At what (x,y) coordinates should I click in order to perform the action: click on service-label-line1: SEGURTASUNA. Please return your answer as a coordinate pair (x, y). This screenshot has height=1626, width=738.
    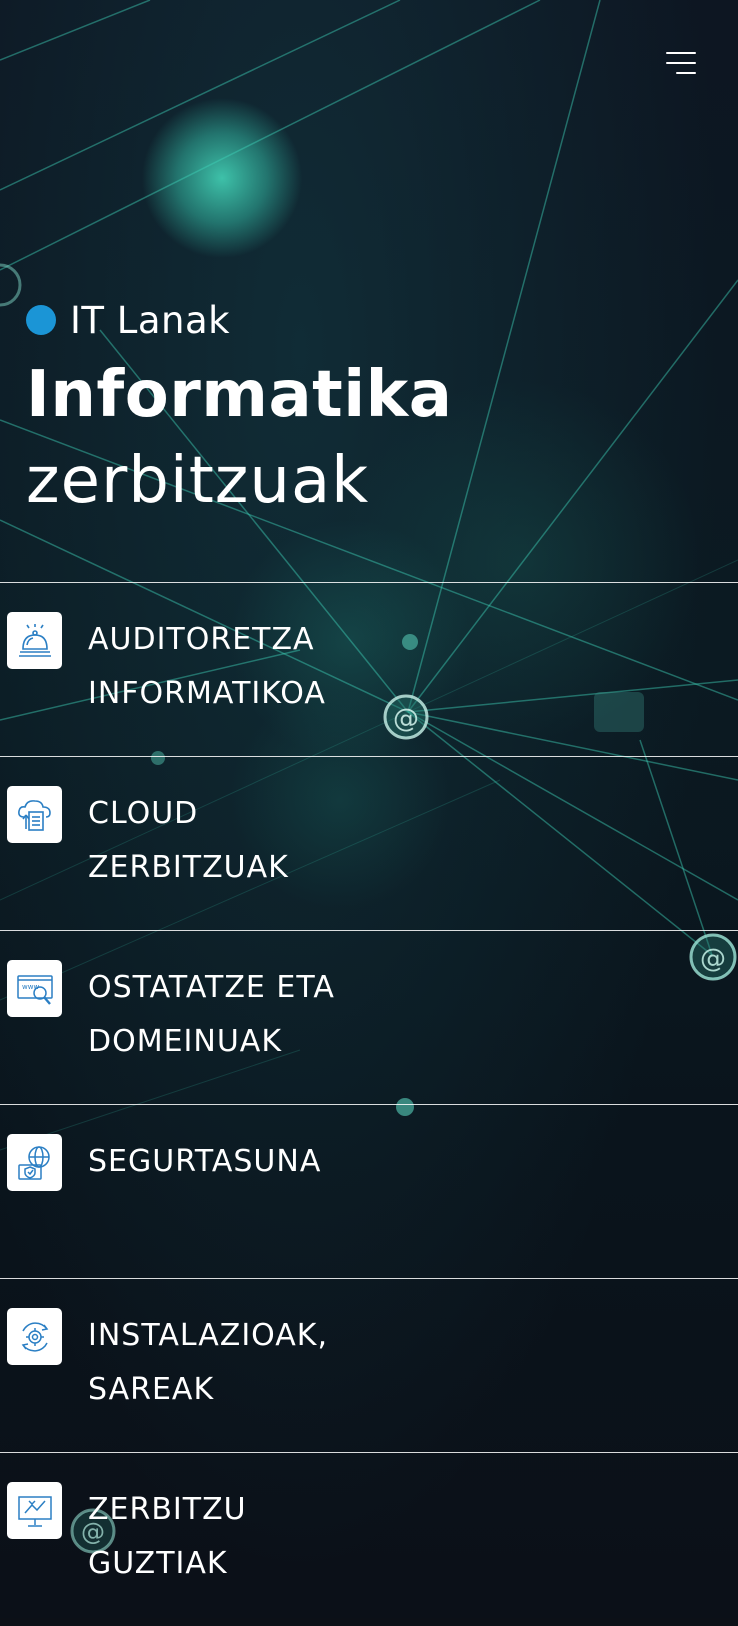
    Looking at the image, I should click on (205, 1161).